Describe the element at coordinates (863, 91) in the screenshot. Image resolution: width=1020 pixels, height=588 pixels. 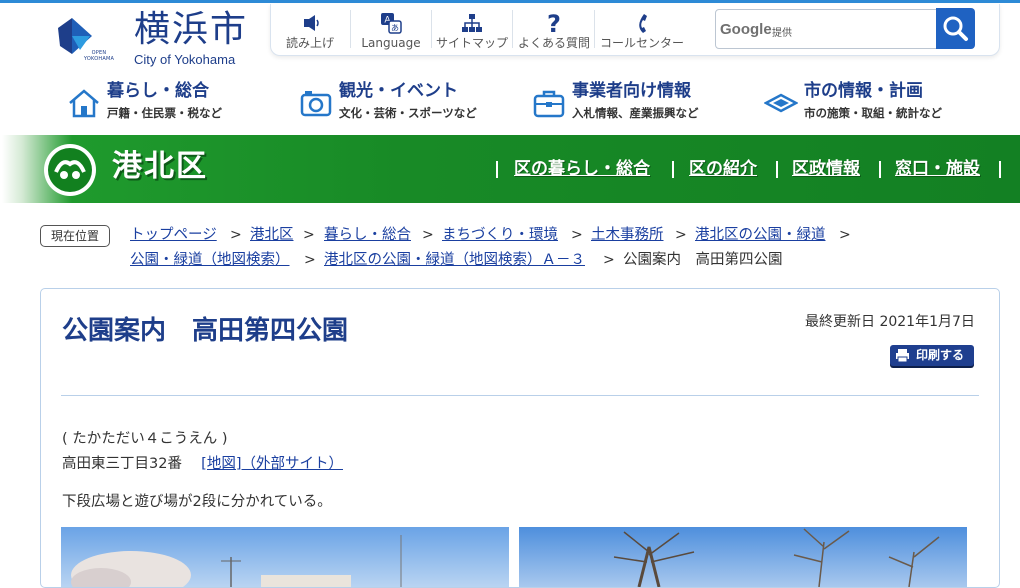
I see `gnav-city-info-title: 市の情報・計画` at that location.